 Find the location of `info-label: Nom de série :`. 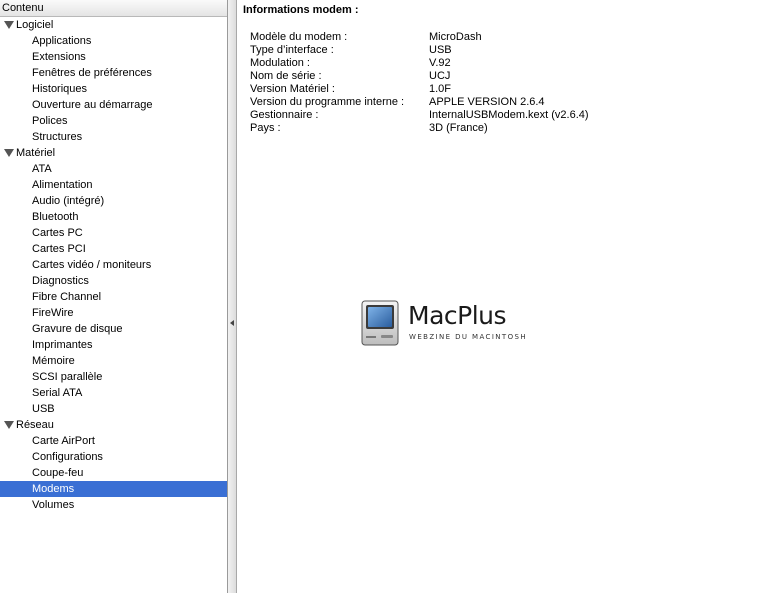

info-label: Nom de série : is located at coordinates (286, 76).